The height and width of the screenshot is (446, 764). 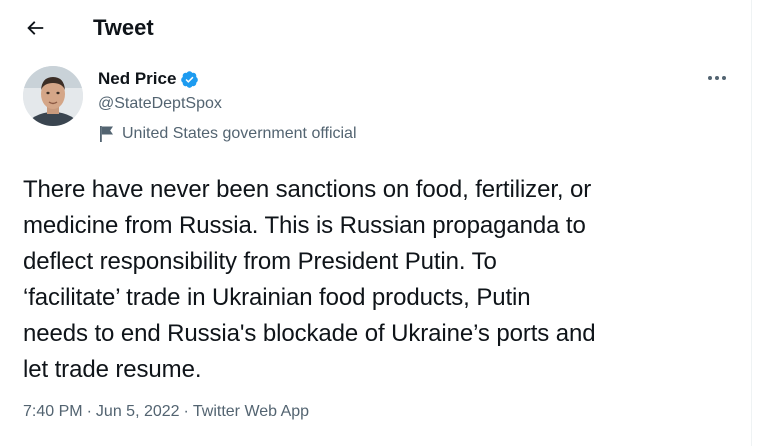 What do you see at coordinates (251, 412) in the screenshot?
I see `tweet-source: Twitter Web App` at bounding box center [251, 412].